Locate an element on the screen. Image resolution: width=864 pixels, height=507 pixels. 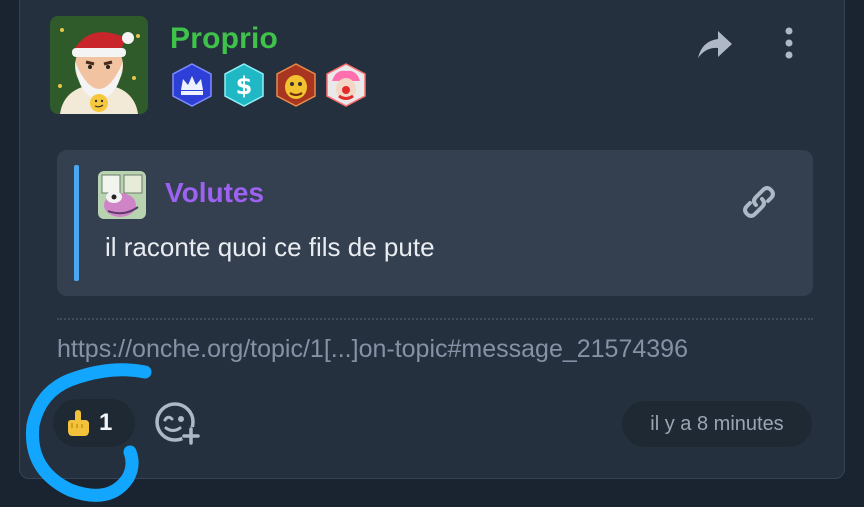
quote-author-avatar is located at coordinates (122, 195).